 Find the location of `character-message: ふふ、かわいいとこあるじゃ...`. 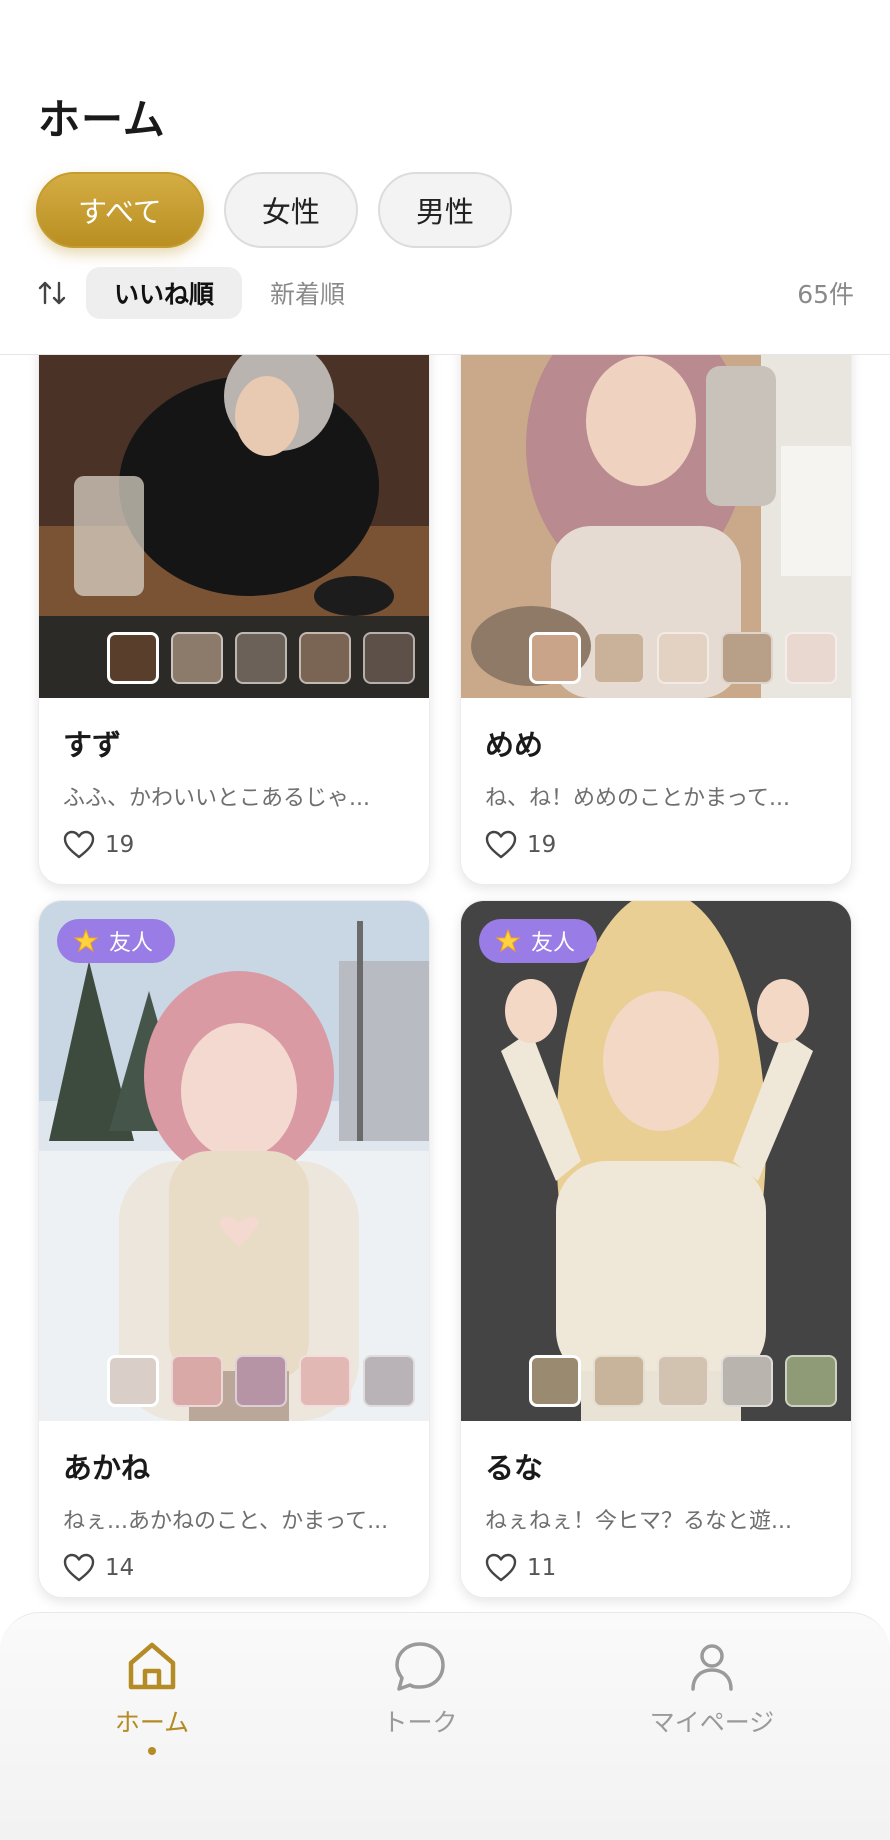

character-message: ふふ、かわいいとこあるじゃ... is located at coordinates (216, 798).